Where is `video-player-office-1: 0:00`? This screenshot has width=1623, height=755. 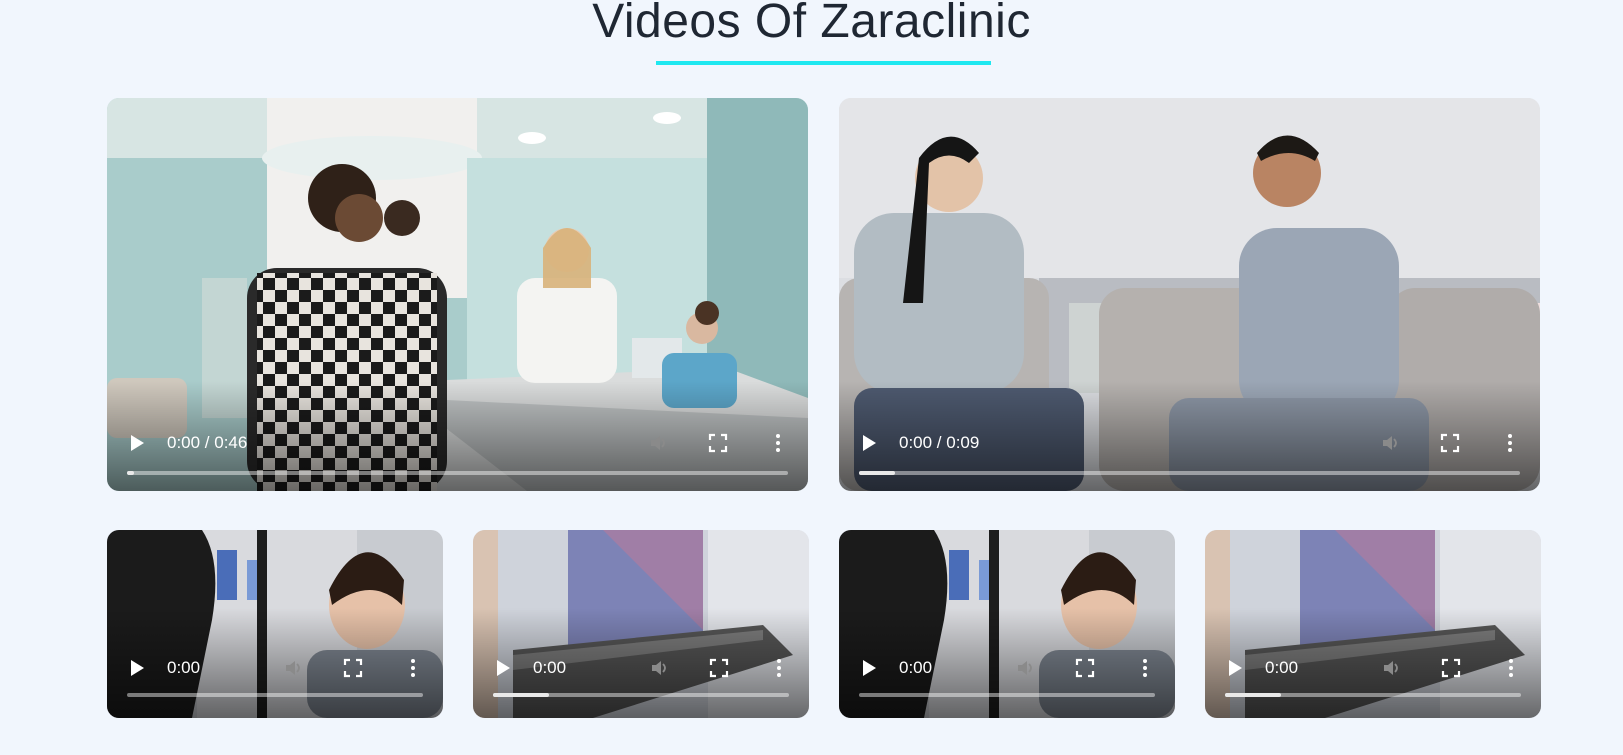
video-player-office-1: 0:00 is located at coordinates (641, 624).